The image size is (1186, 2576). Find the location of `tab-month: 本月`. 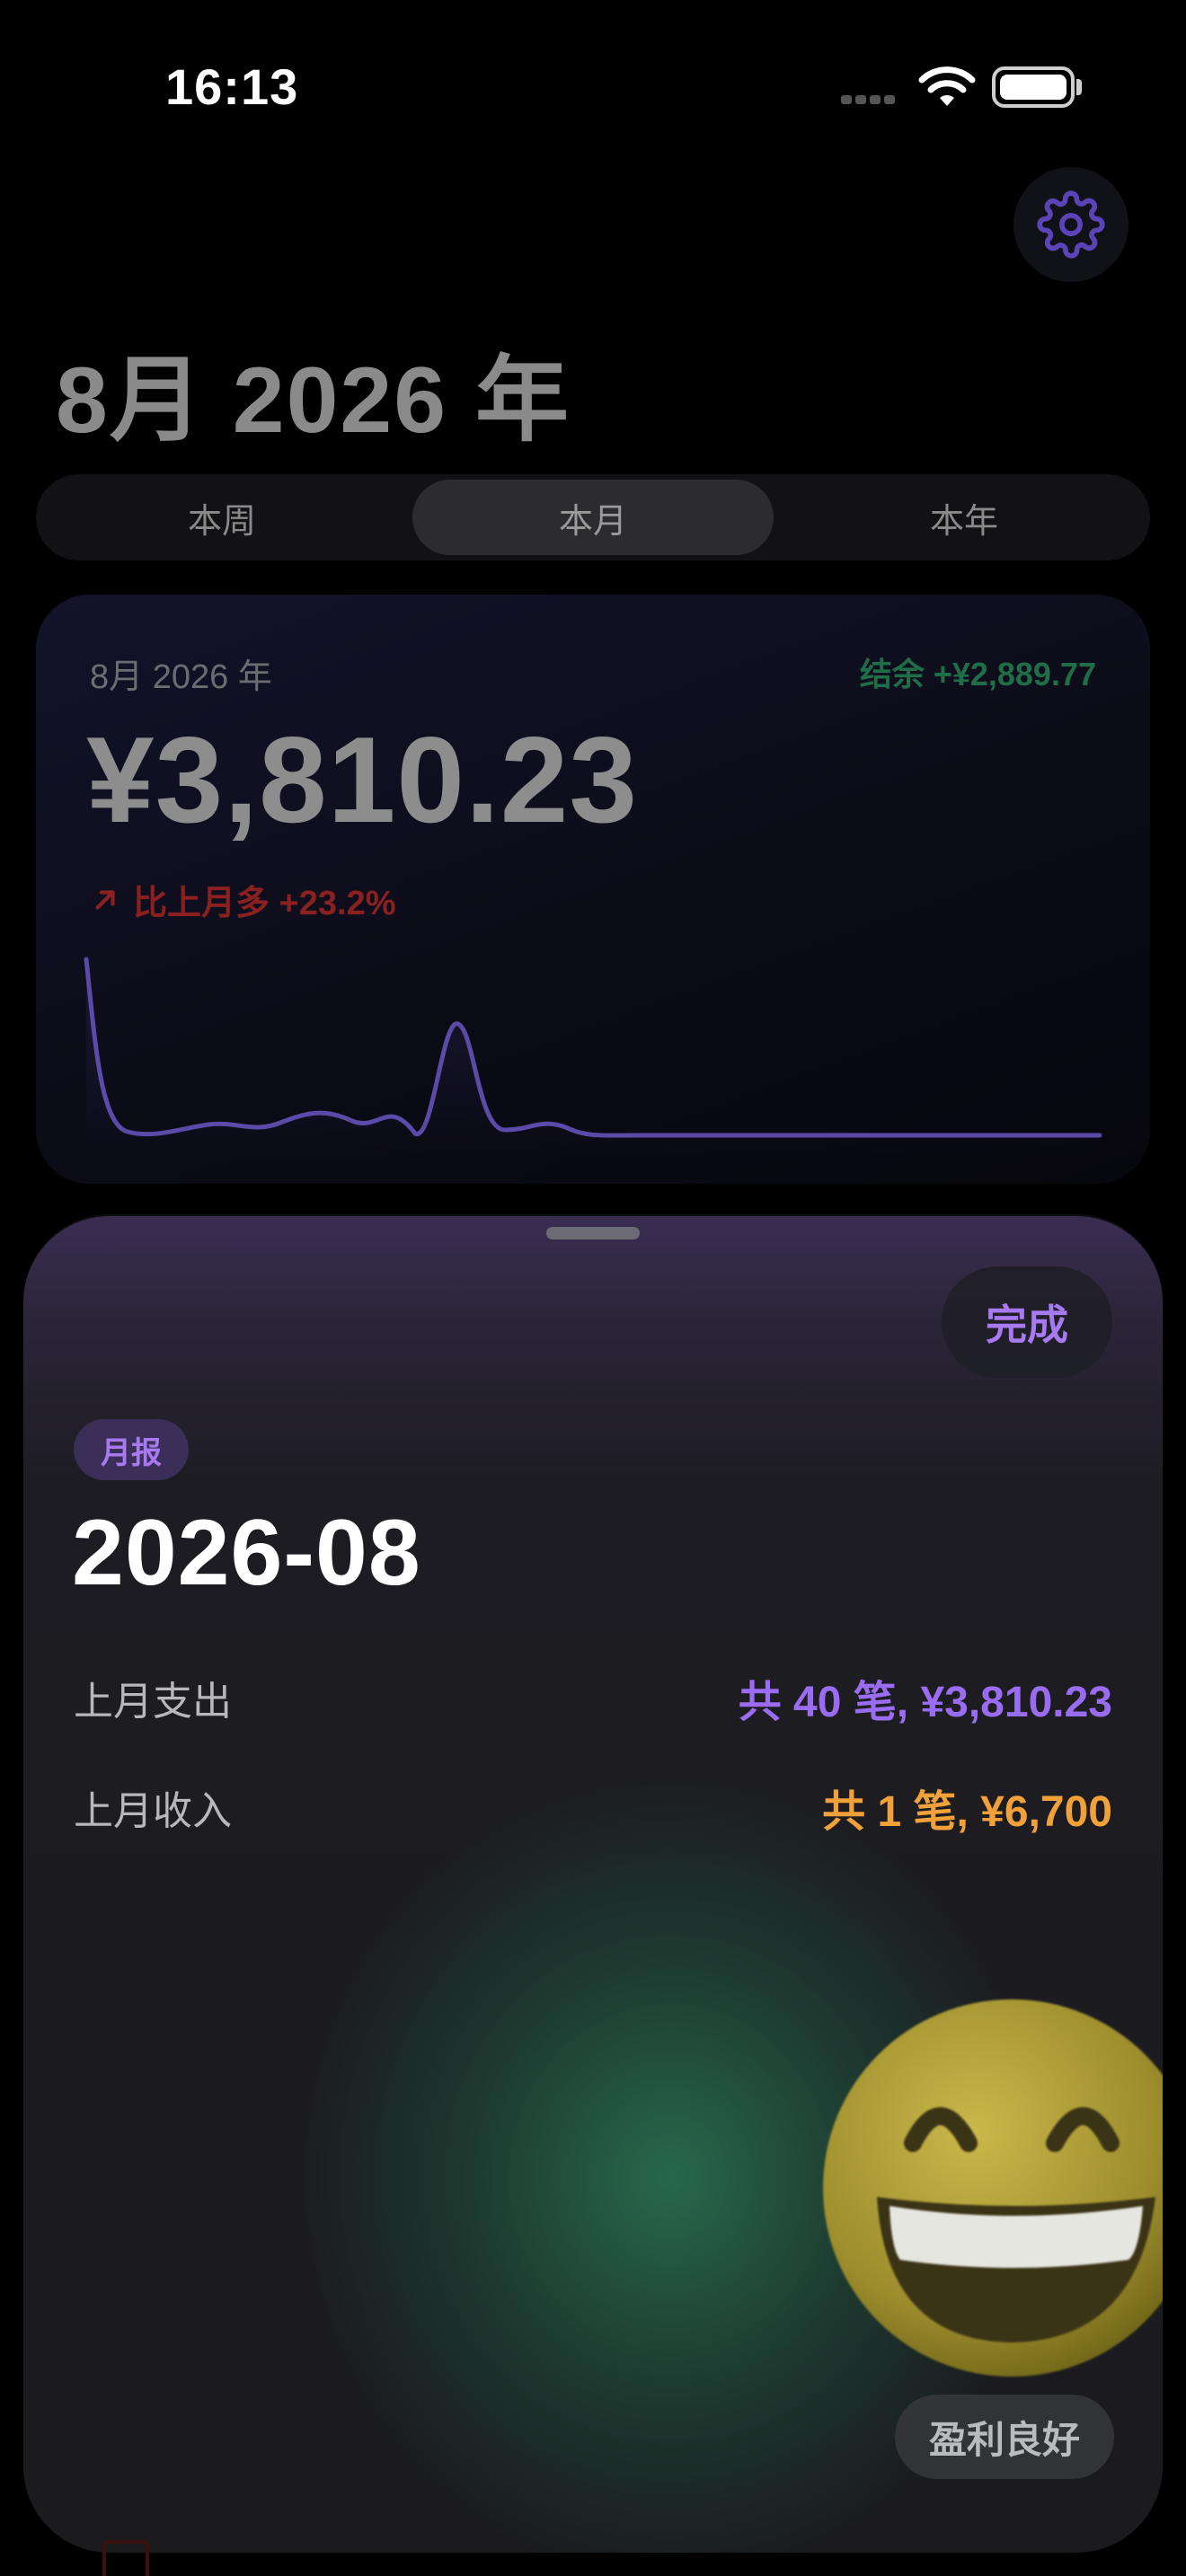

tab-month: 本月 is located at coordinates (593, 517).